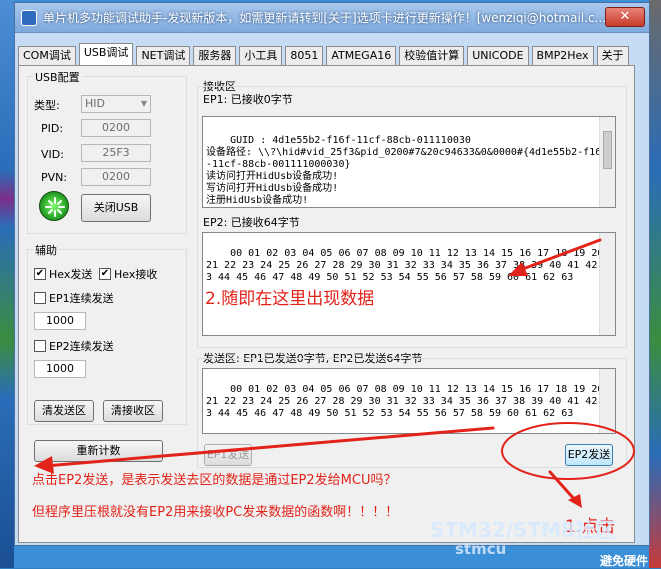  Describe the element at coordinates (518, 269) in the screenshot. I see `arrow-head-icon` at that location.